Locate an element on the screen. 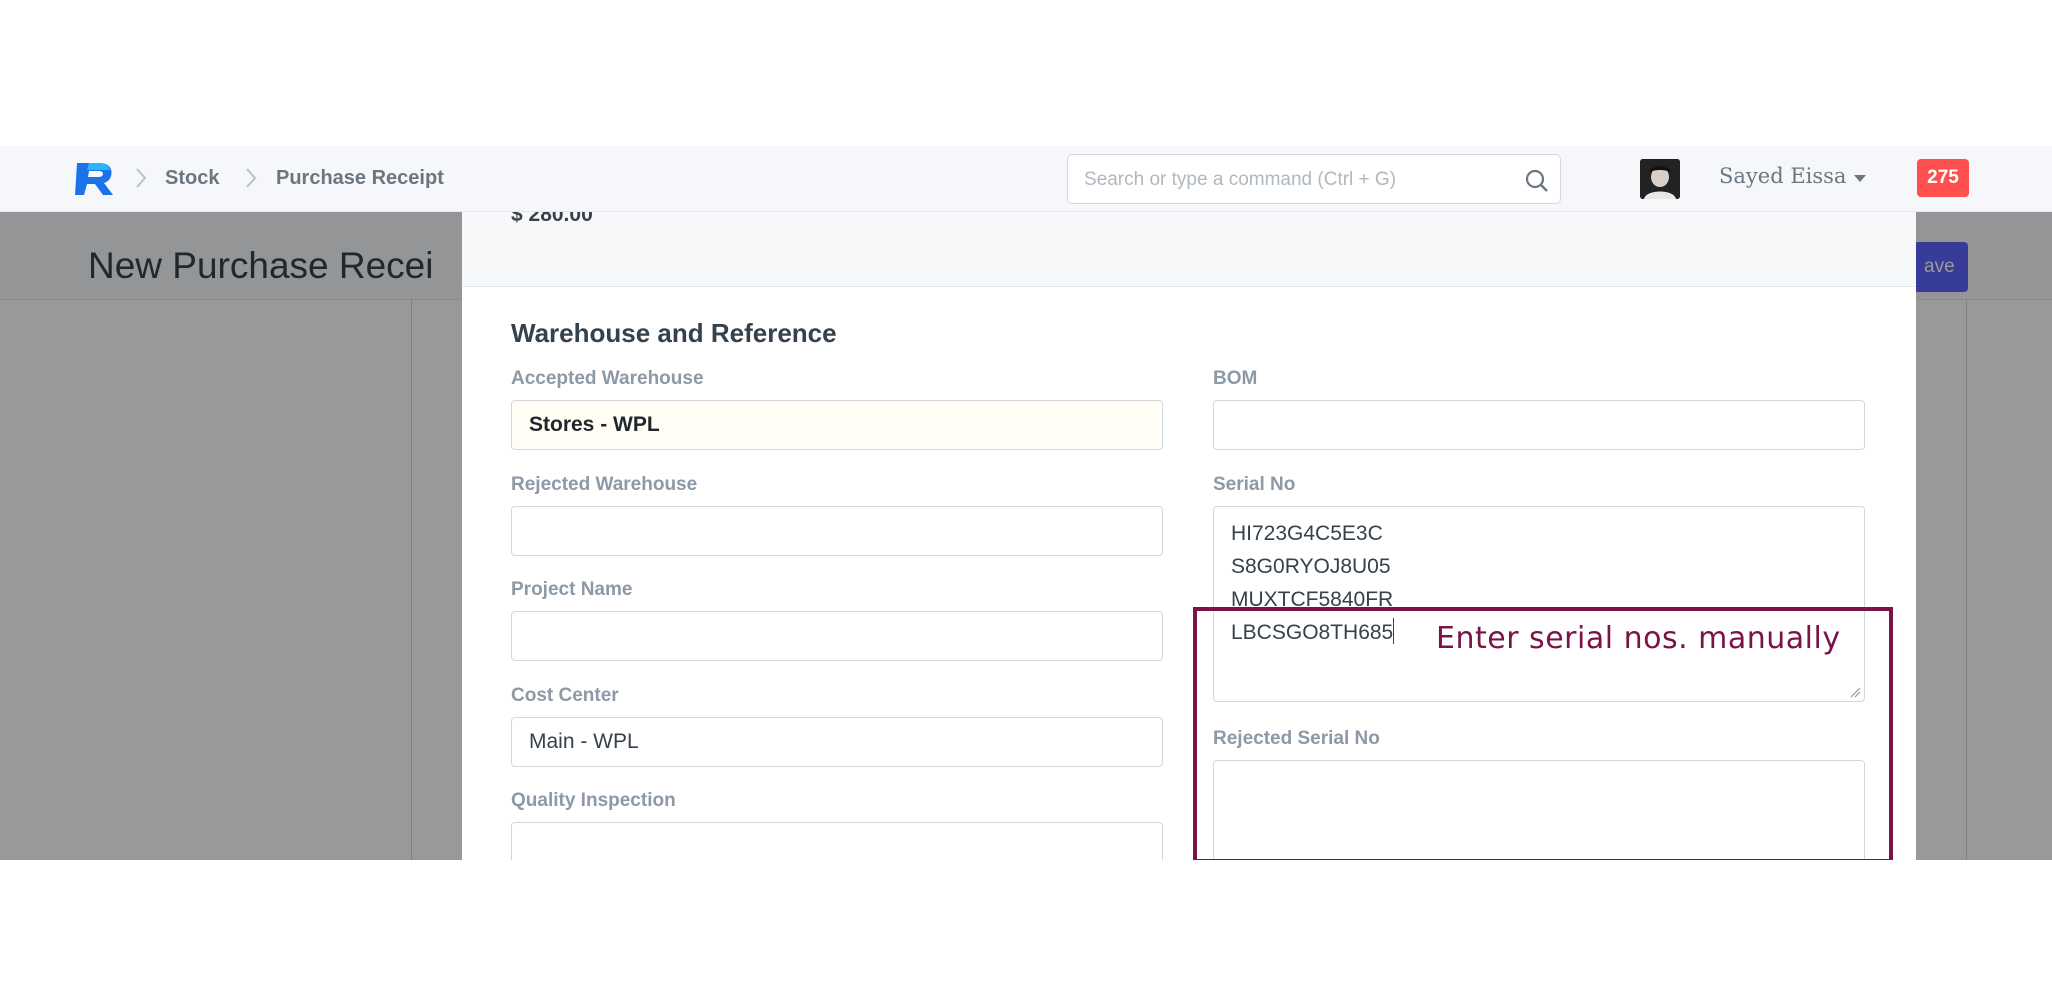 This screenshot has width=2052, height=1008. section-title: Warehouse and Reference is located at coordinates (674, 333).